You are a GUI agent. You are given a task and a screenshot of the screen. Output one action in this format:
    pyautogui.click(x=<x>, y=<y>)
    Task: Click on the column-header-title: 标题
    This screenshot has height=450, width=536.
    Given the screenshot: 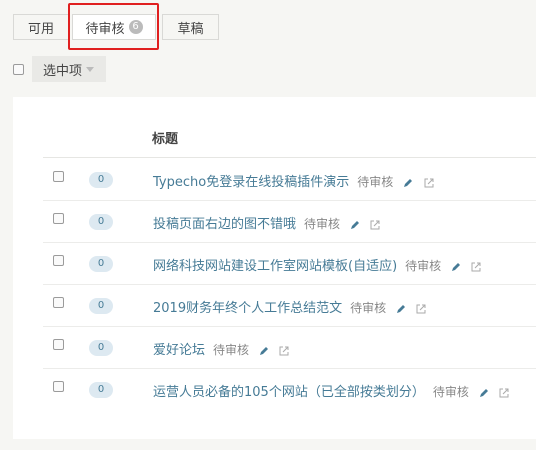 What is the action you would take?
    pyautogui.click(x=165, y=139)
    